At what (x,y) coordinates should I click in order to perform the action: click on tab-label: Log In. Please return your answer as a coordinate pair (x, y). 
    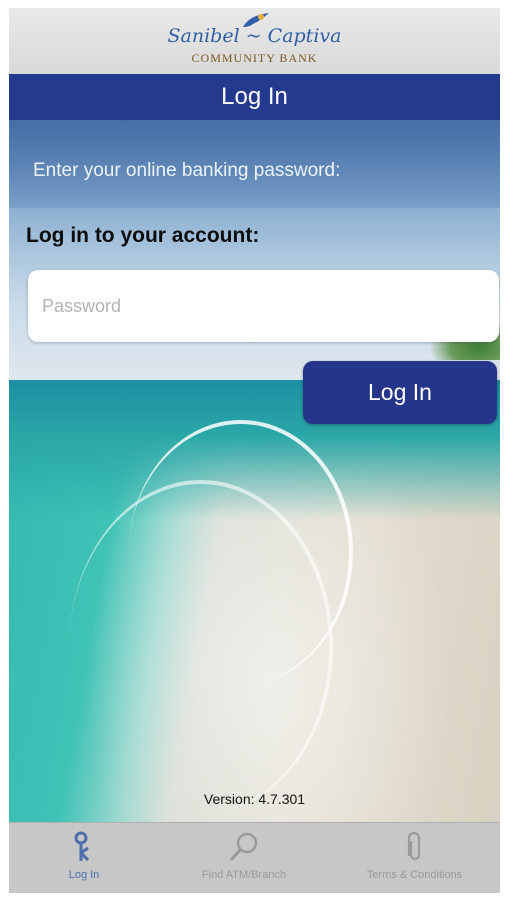
    Looking at the image, I should click on (84, 875).